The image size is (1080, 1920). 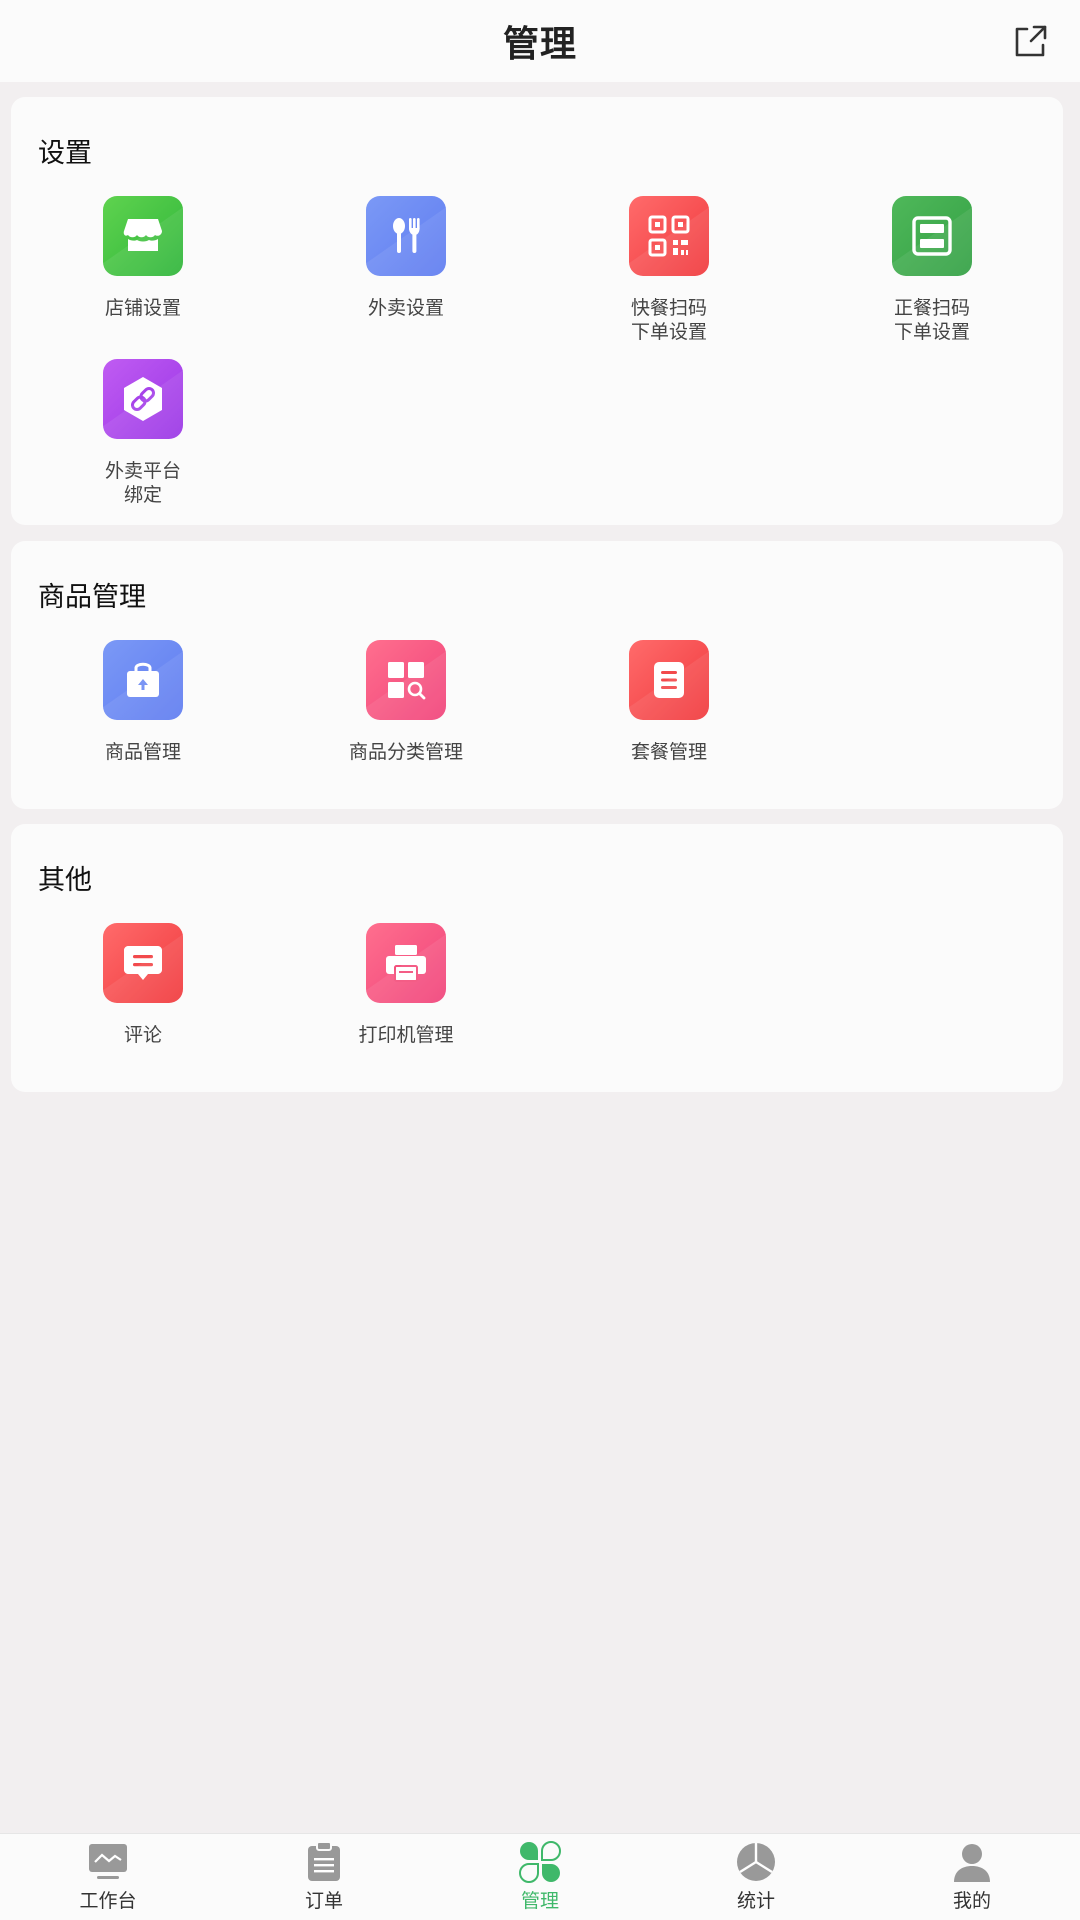 What do you see at coordinates (756, 1862) in the screenshot?
I see `pie-chart-icon` at bounding box center [756, 1862].